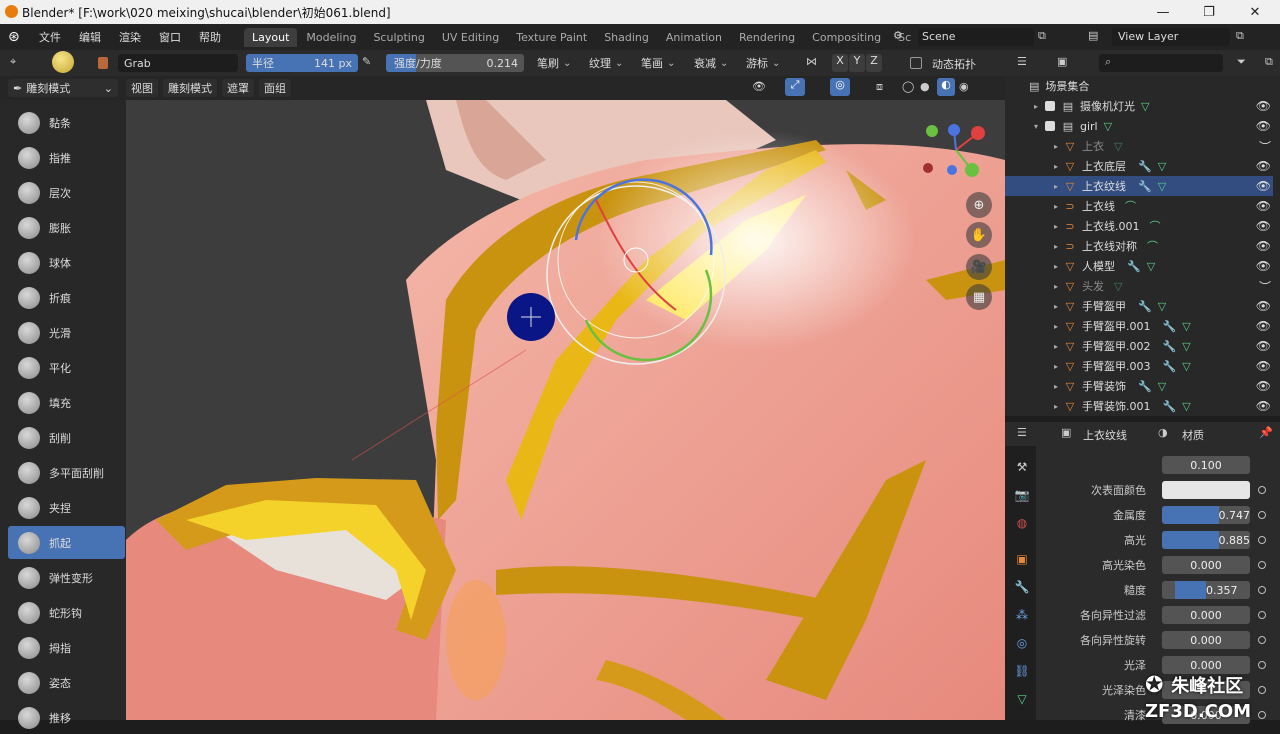 This screenshot has height=734, width=1280. Describe the element at coordinates (1161, 63) in the screenshot. I see `outliner-search-input` at that location.